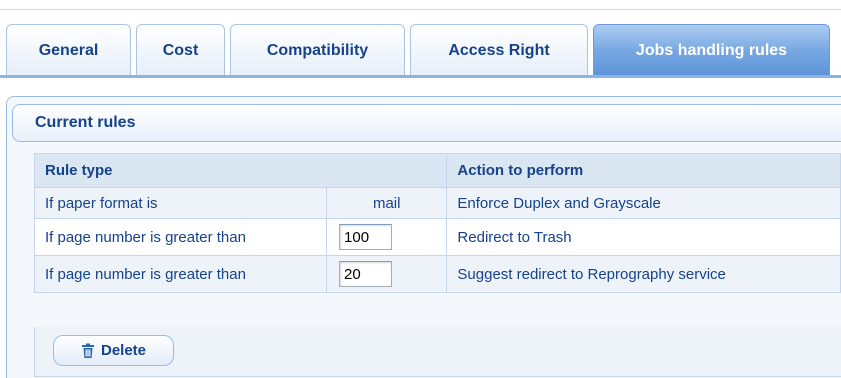  What do you see at coordinates (643, 203) in the screenshot?
I see `rule-action-cell: Enforce Duplex and Grayscale` at bounding box center [643, 203].